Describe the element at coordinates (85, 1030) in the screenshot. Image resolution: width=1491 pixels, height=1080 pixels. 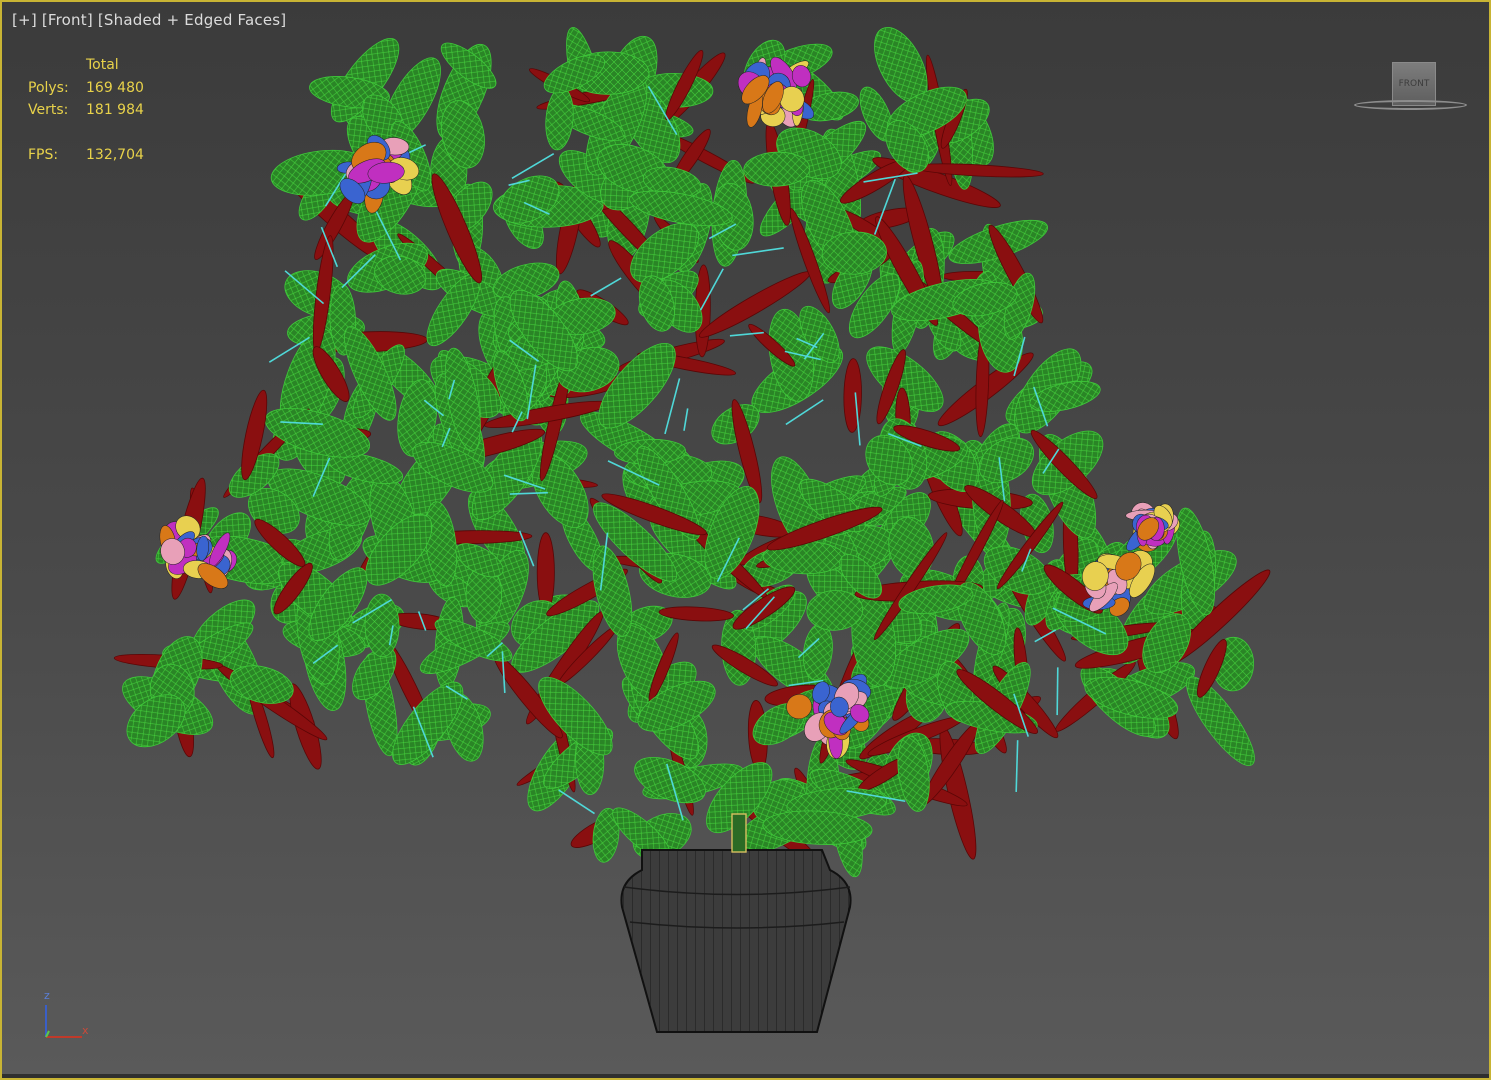
I see `axis-x-label: x` at that location.